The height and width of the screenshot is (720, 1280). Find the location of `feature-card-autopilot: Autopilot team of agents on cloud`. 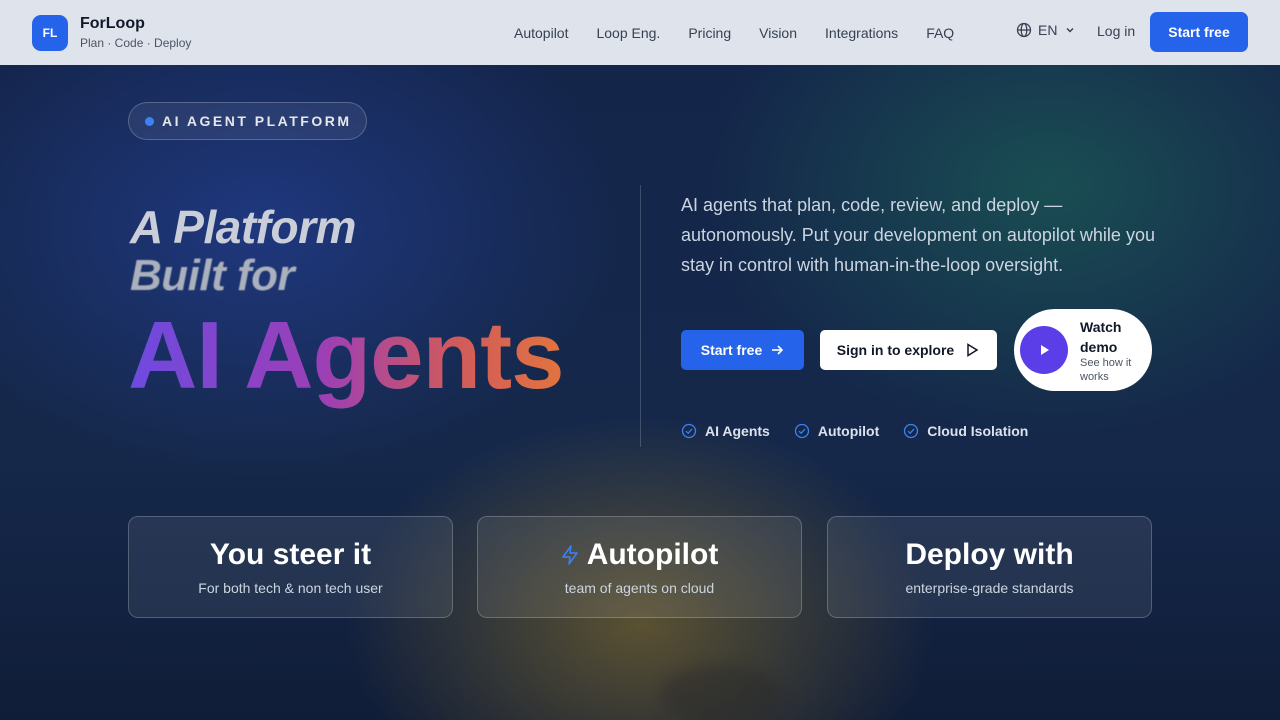

feature-card-autopilot: Autopilot team of agents on cloud is located at coordinates (639, 567).